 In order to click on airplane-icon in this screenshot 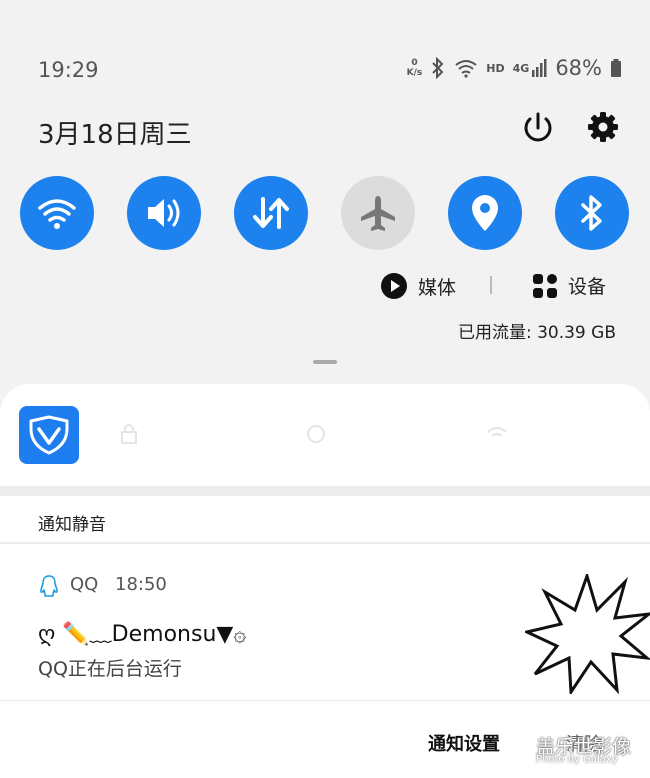, I will do `click(378, 213)`.